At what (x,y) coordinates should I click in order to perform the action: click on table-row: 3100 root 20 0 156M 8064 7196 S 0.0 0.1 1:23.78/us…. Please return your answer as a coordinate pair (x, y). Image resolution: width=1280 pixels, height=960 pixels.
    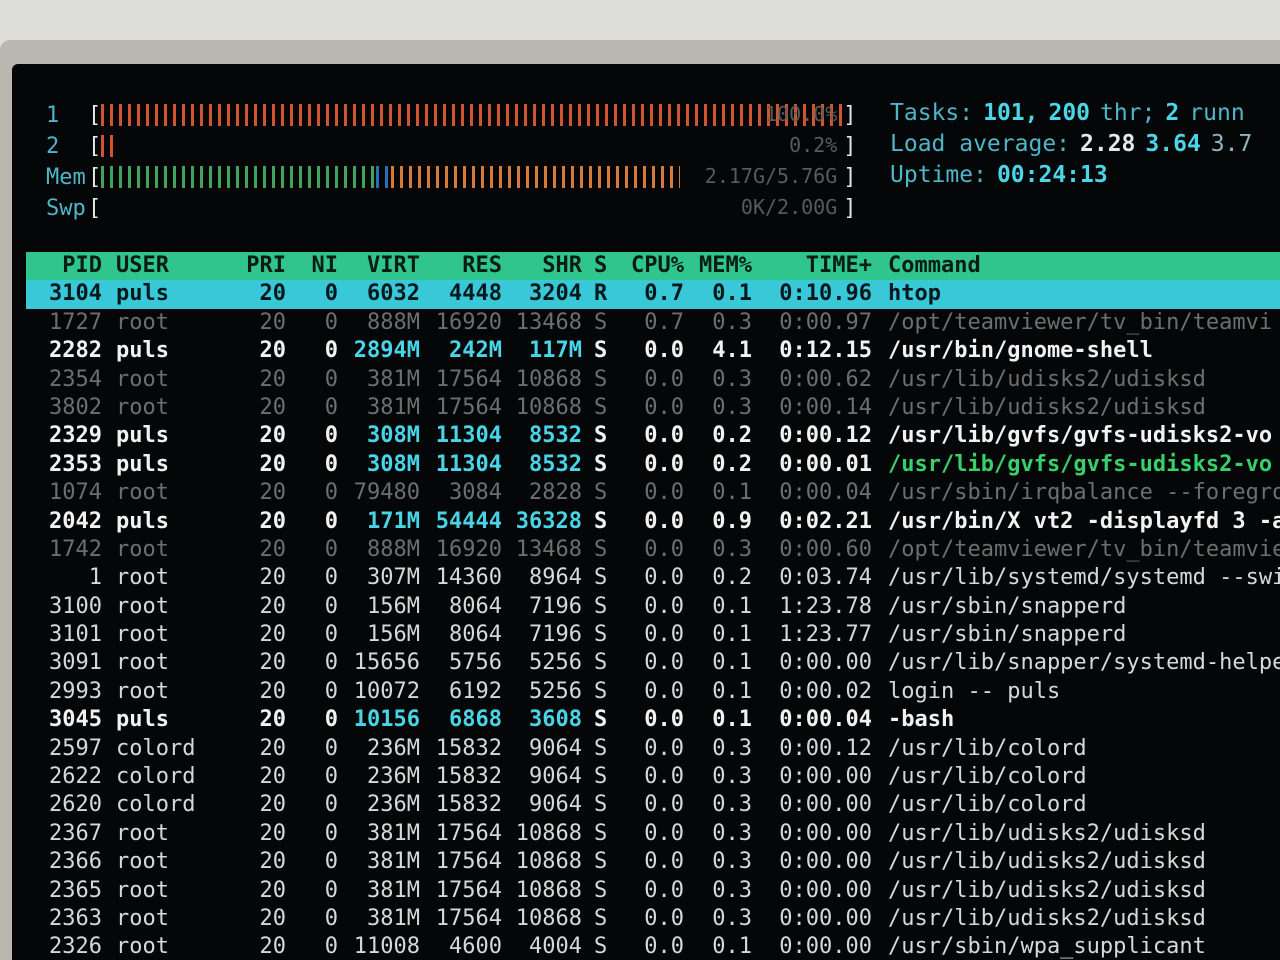
    Looking at the image, I should click on (653, 607).